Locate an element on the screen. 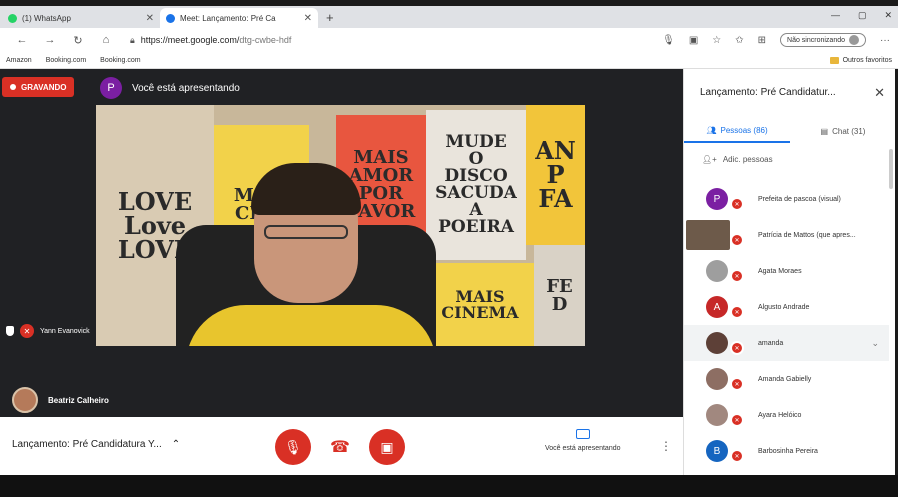 The height and width of the screenshot is (497, 898). add-people-label: Adic. pessoas is located at coordinates (747, 159).